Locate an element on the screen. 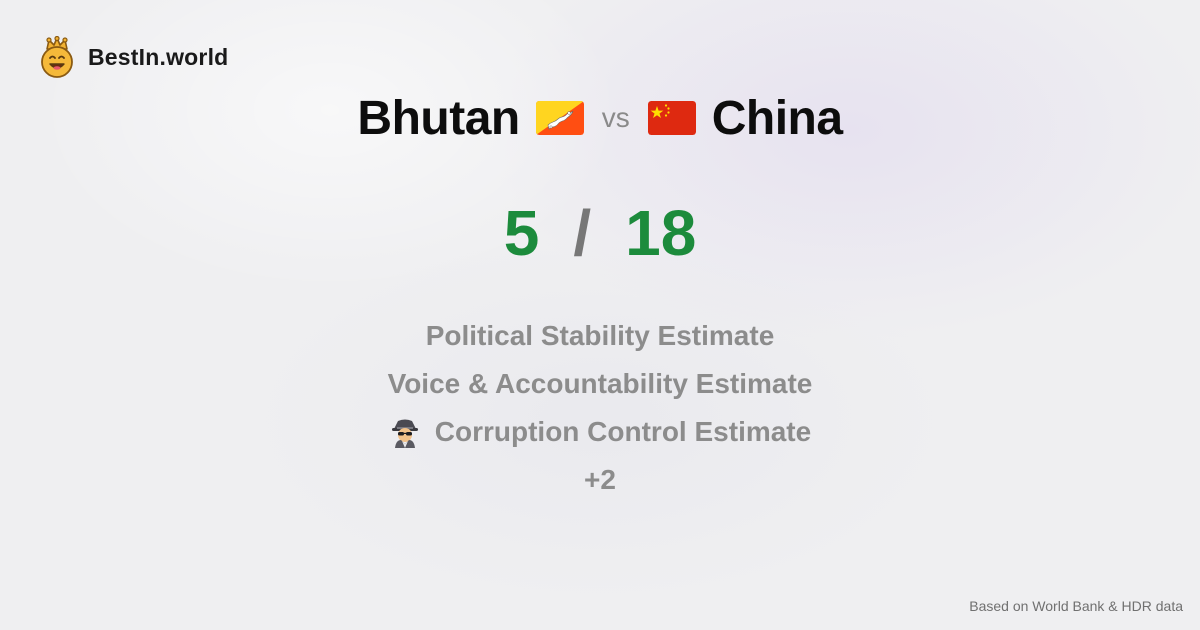  metric-label: Political Stability Estimate is located at coordinates (600, 335).